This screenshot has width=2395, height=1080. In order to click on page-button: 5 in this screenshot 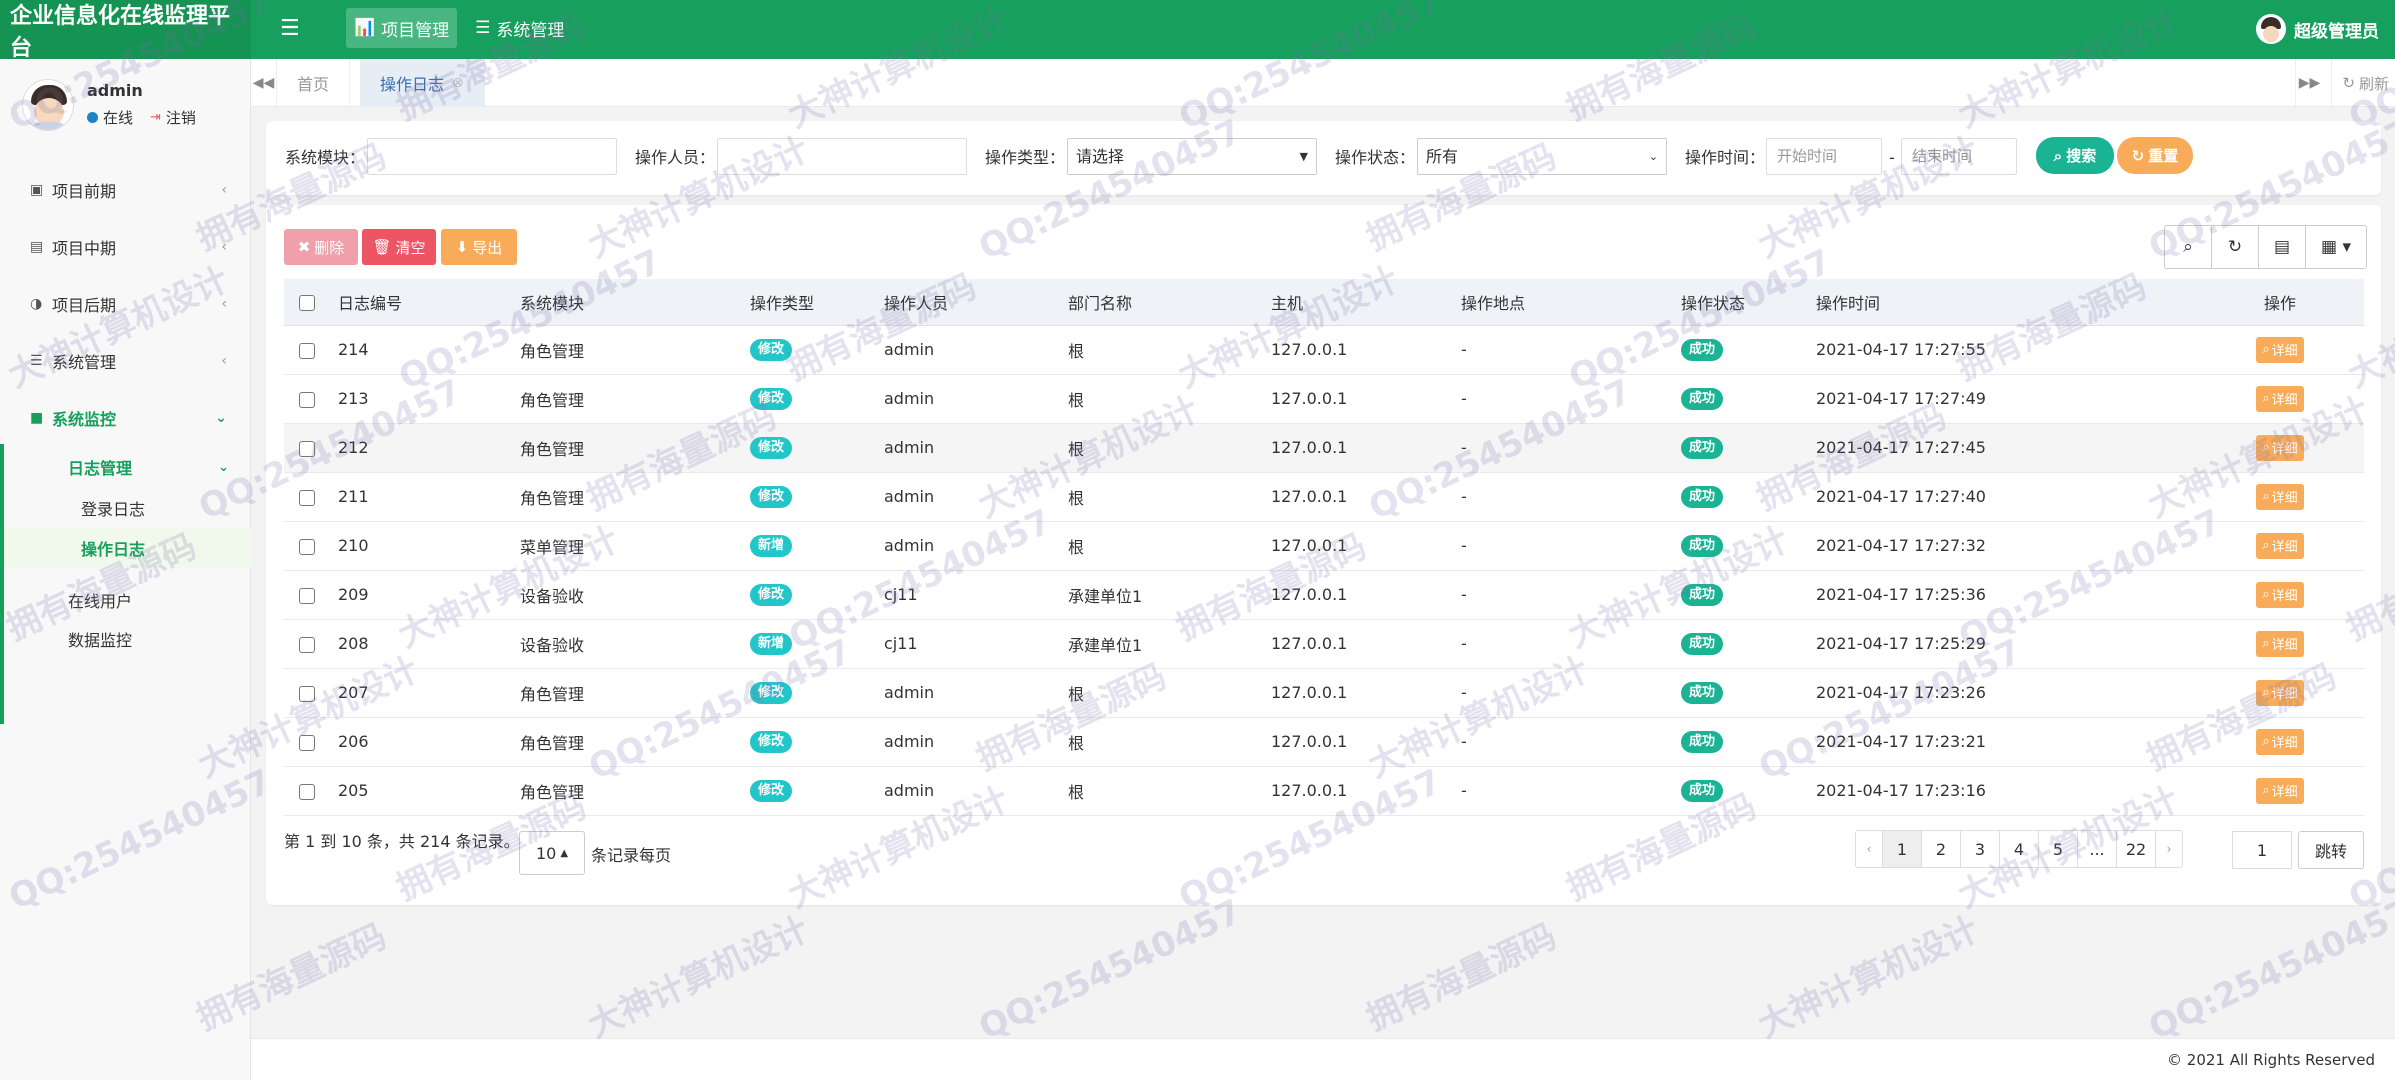, I will do `click(2058, 849)`.